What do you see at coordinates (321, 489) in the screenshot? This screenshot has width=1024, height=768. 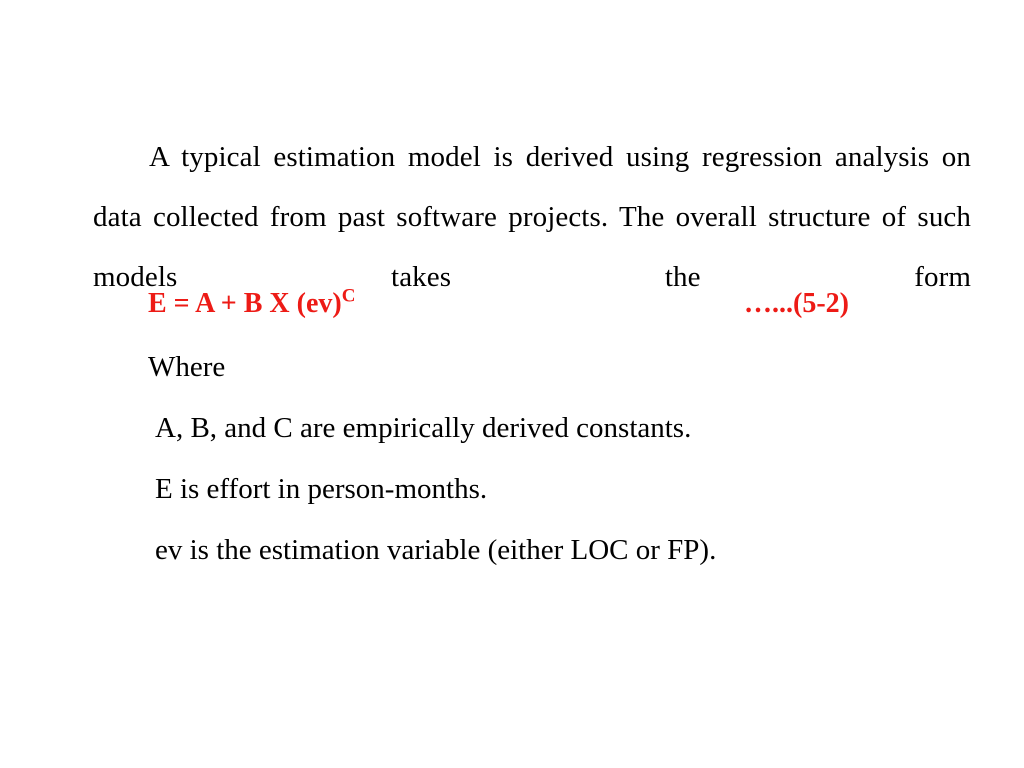 I see `definition-line-effort: E is effort in person-months.` at bounding box center [321, 489].